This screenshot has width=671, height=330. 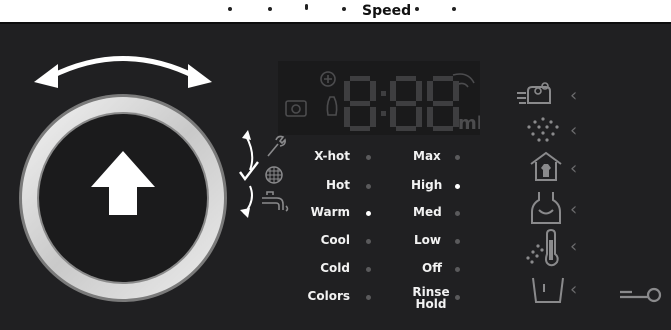 What do you see at coordinates (469, 123) in the screenshot?
I see `display-unit: ml` at bounding box center [469, 123].